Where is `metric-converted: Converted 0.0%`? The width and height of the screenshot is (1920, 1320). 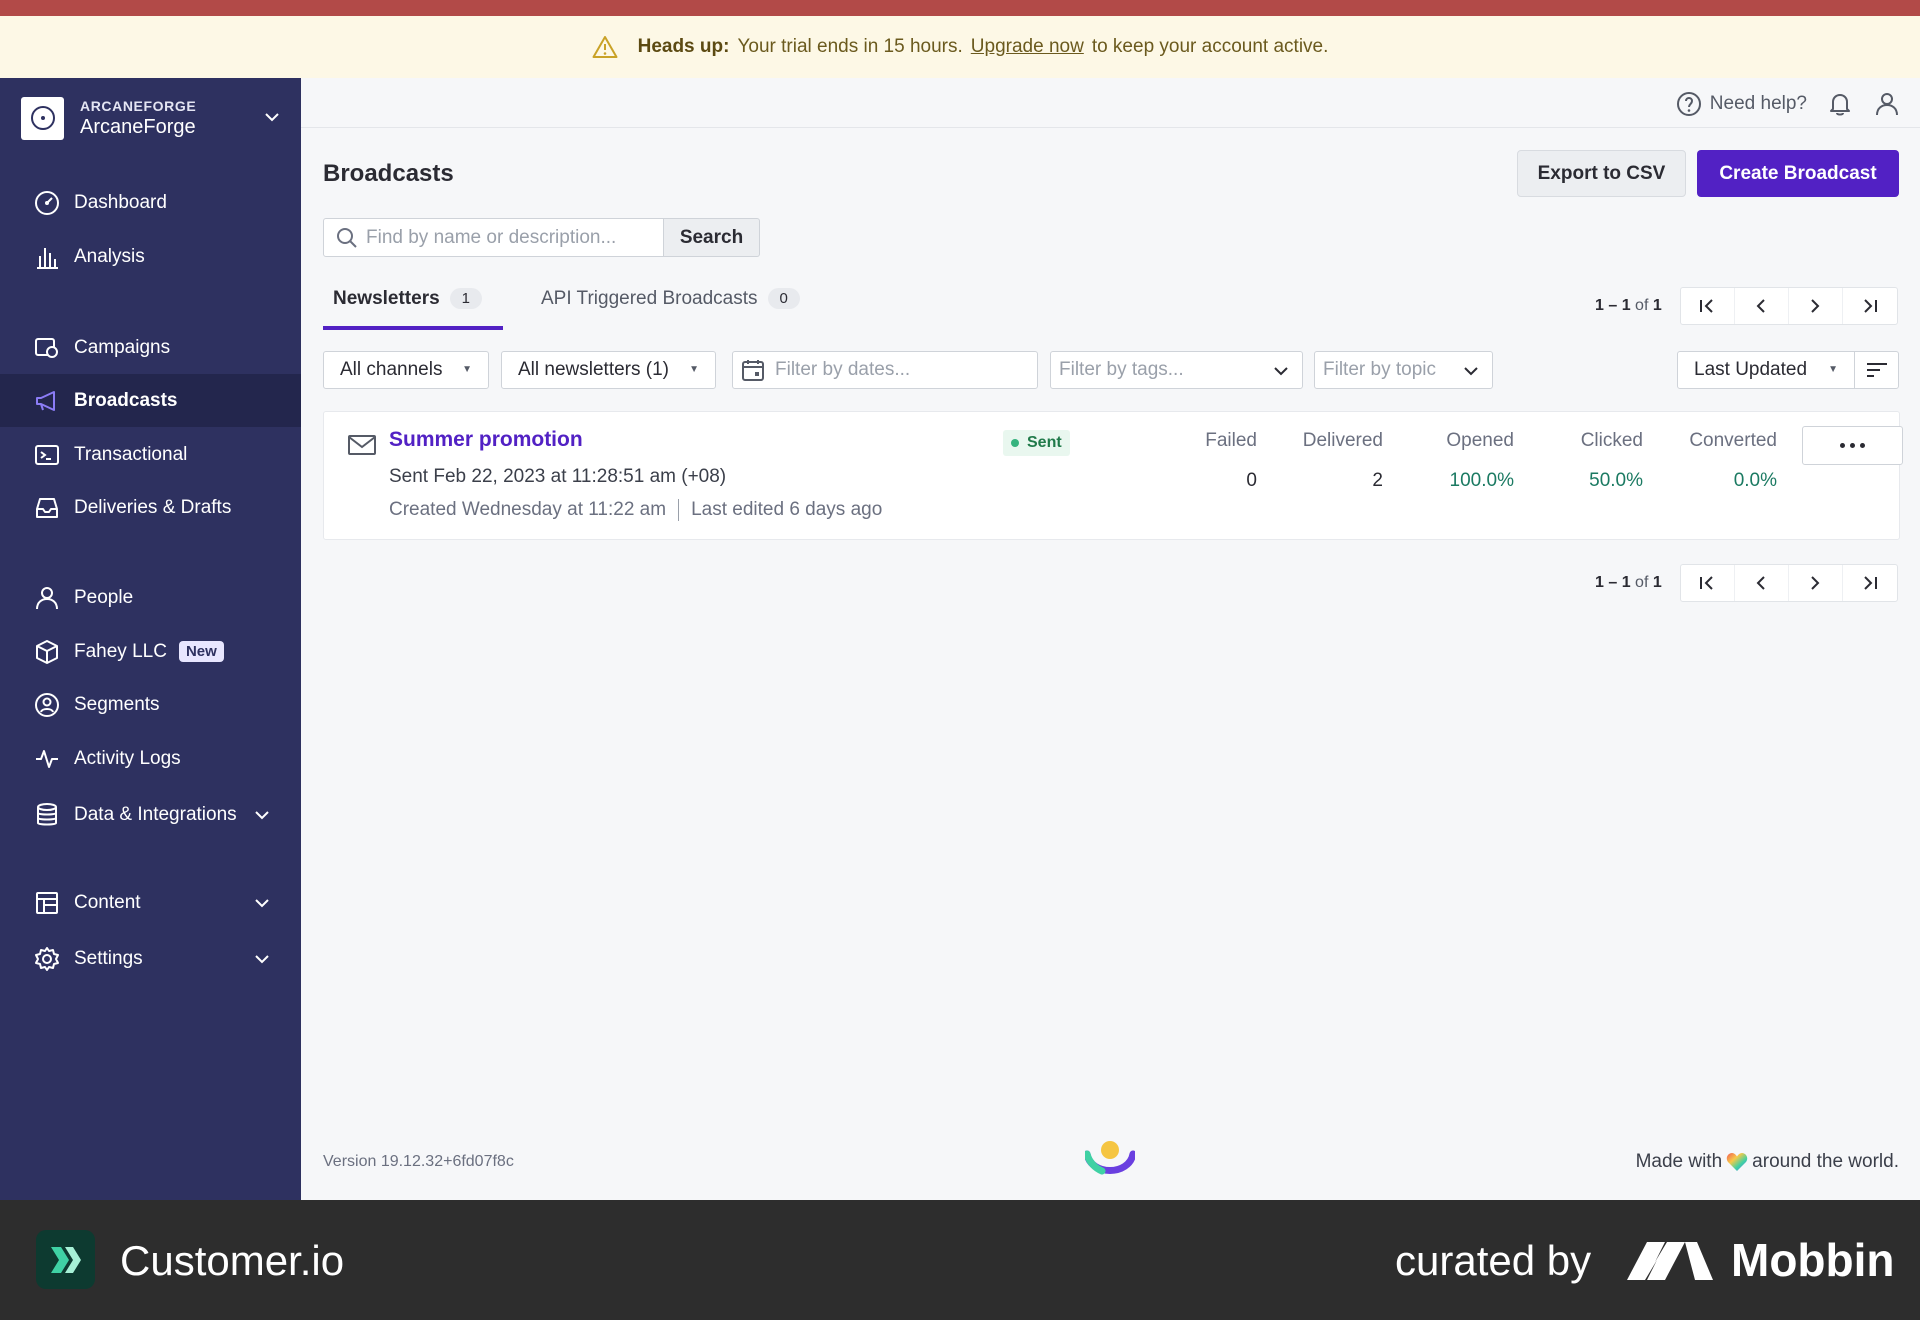
metric-converted: Converted 0.0% is located at coordinates (1733, 460).